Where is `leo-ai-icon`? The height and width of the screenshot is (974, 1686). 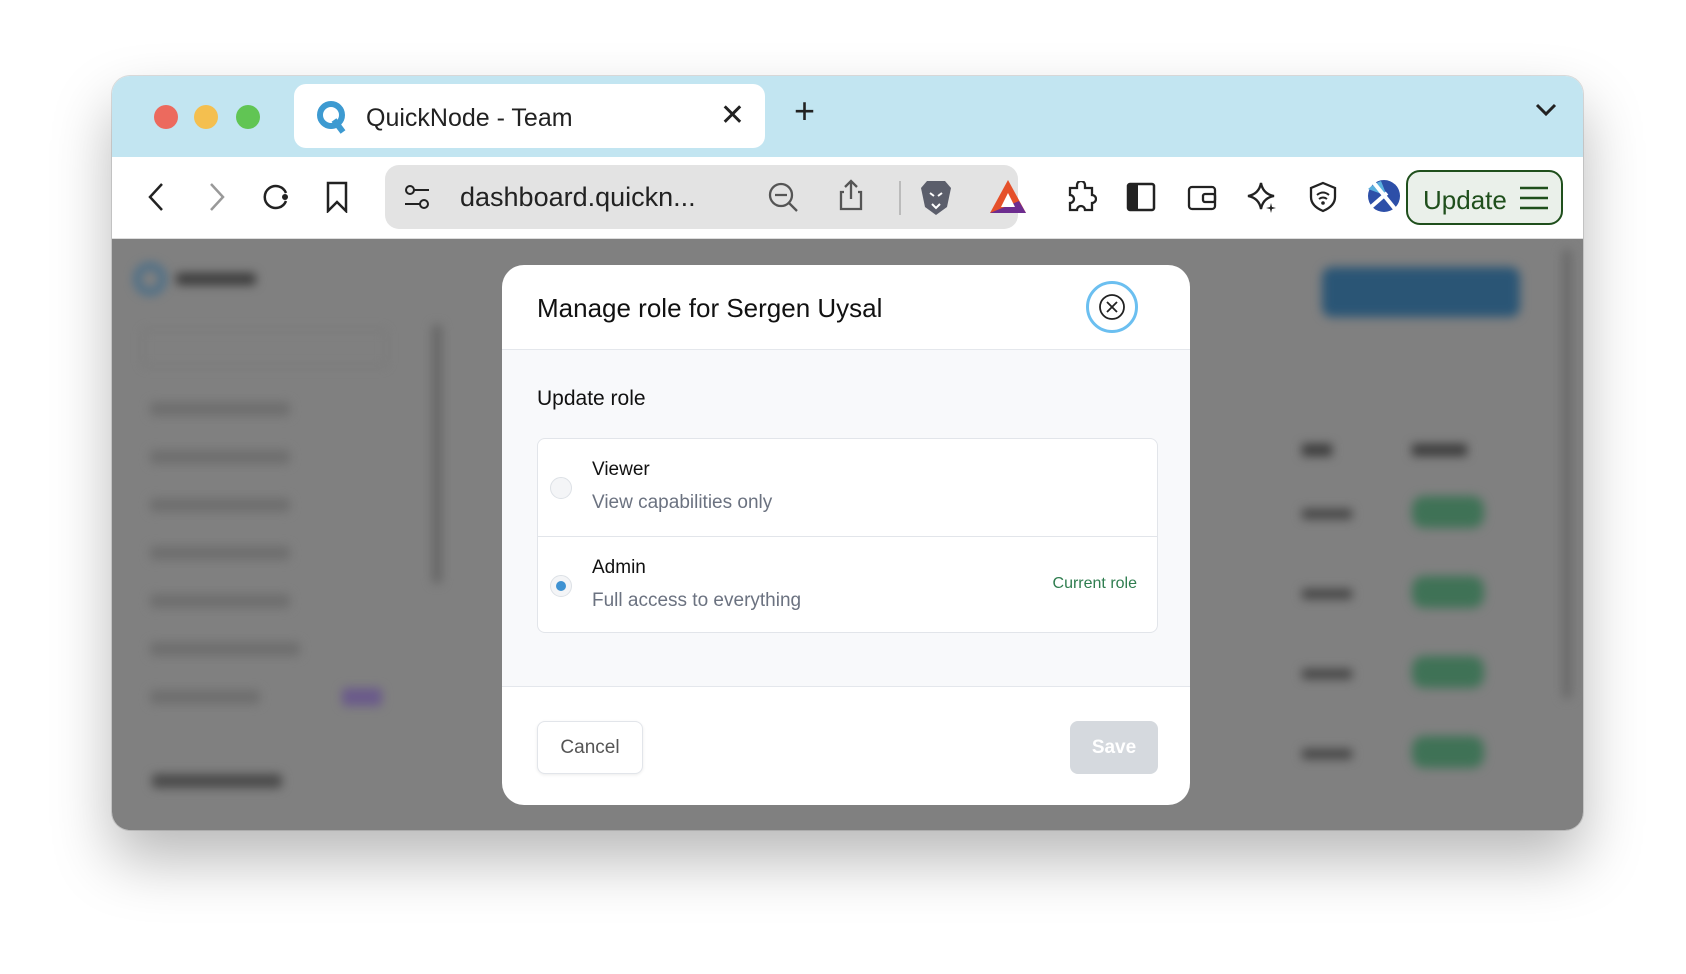
leo-ai-icon is located at coordinates (1262, 197).